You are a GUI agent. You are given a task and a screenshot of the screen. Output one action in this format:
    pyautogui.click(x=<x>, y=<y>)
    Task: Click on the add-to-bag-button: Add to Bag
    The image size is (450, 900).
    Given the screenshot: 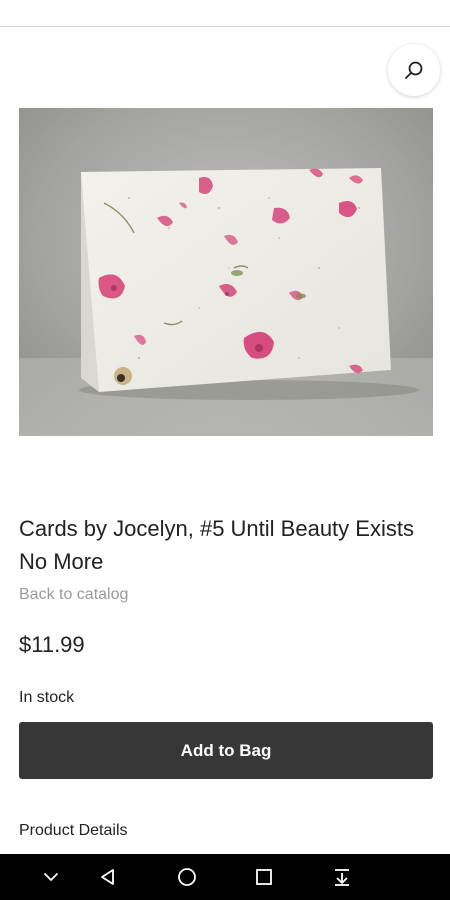 What is the action you would take?
    pyautogui.click(x=226, y=750)
    